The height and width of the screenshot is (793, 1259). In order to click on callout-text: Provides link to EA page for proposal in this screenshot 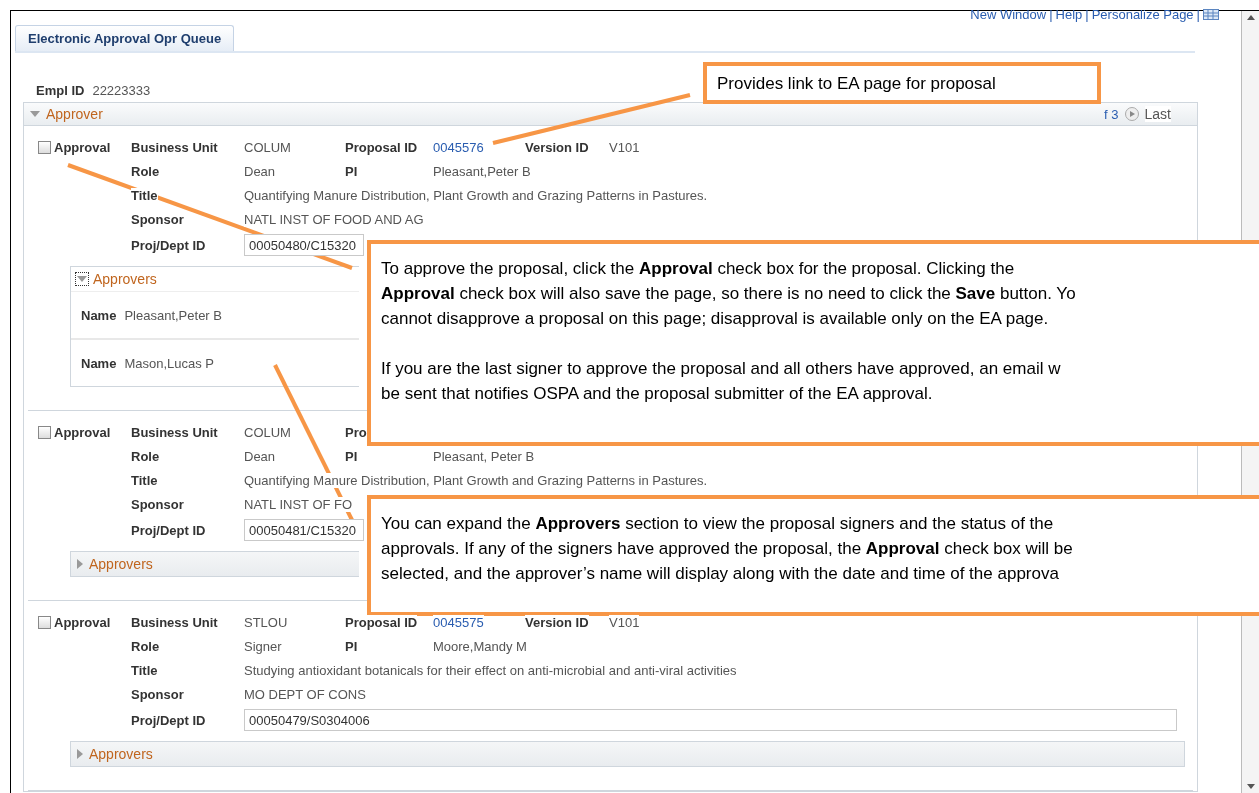, I will do `click(857, 84)`.